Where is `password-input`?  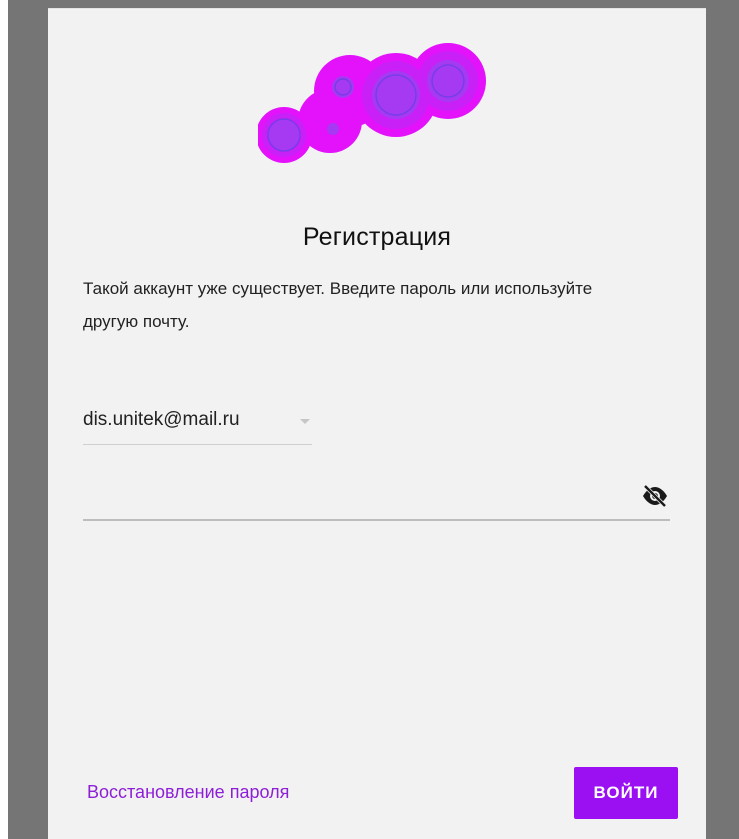 password-input is located at coordinates (355, 497).